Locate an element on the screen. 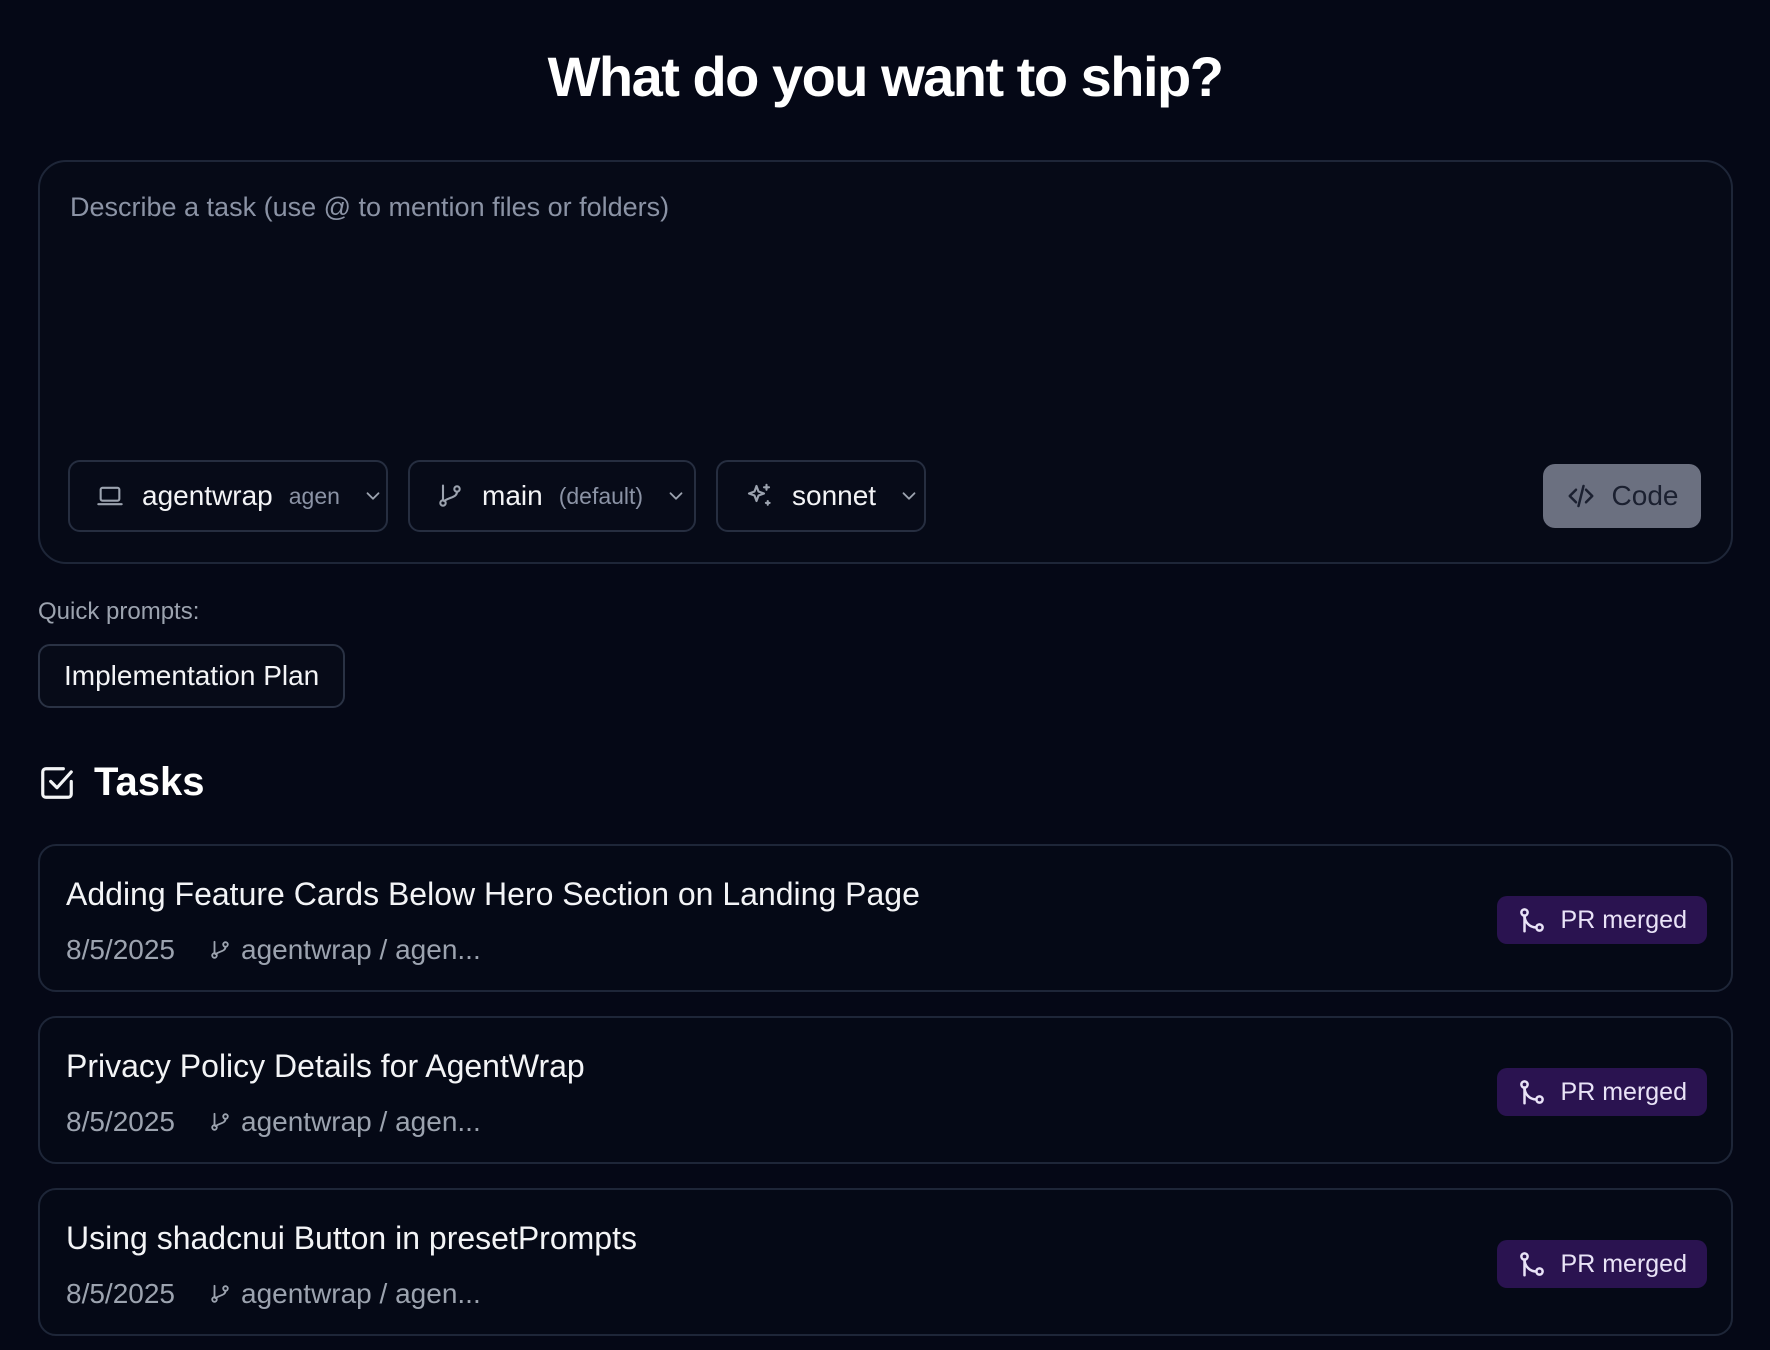 This screenshot has width=1770, height=1350. branch-selector-label: main is located at coordinates (512, 495).